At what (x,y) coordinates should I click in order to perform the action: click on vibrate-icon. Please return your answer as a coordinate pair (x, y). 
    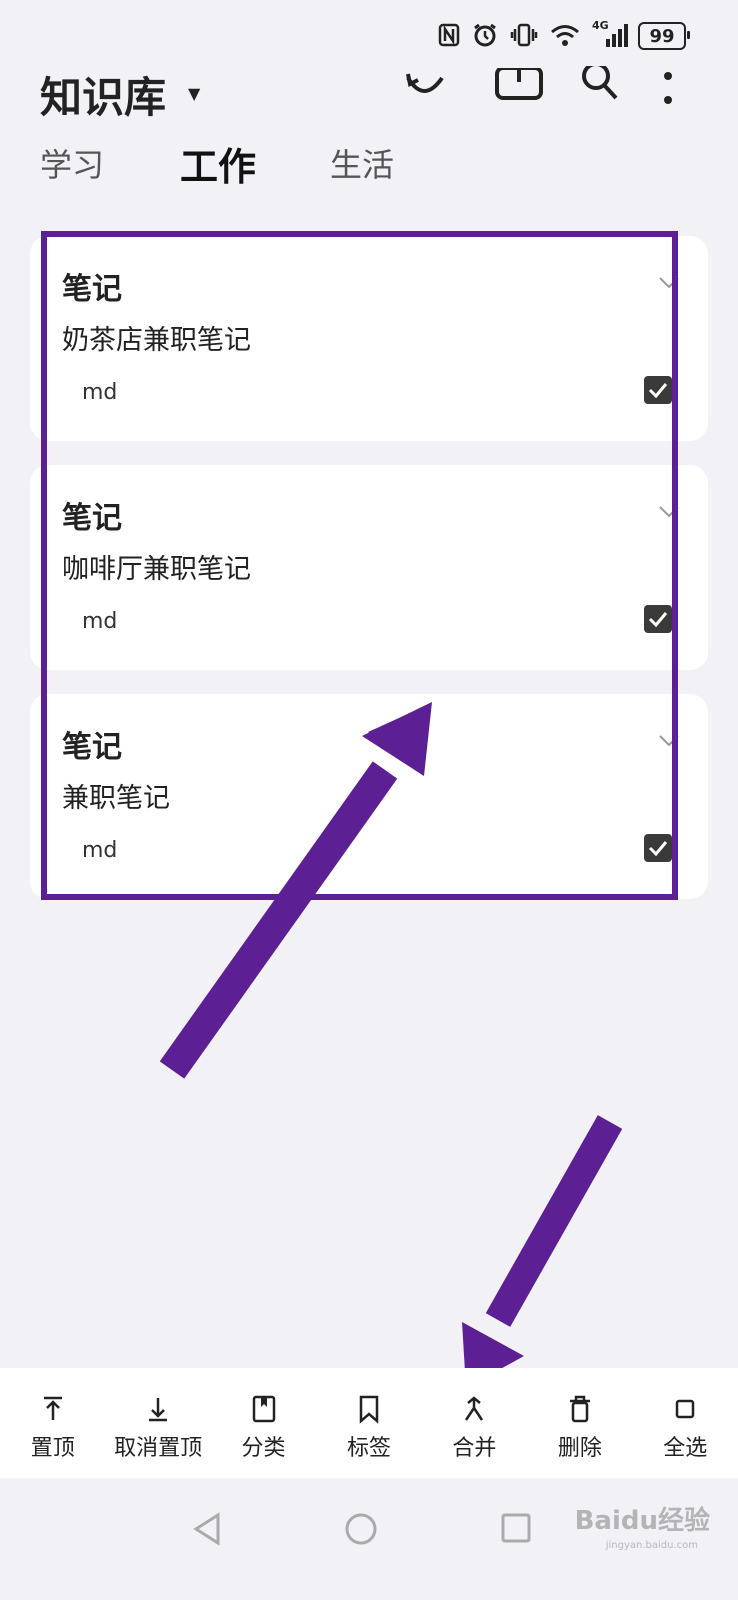
    Looking at the image, I should click on (524, 35).